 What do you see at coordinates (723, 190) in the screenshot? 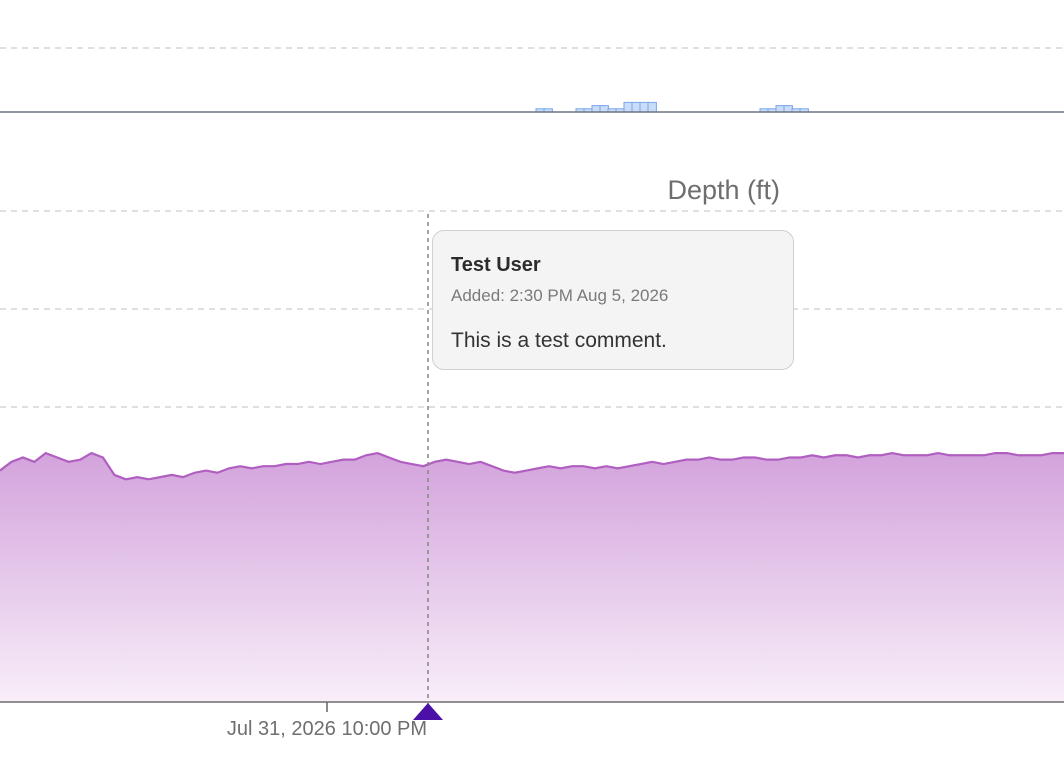
I see `chart-title: Depth (ft)` at bounding box center [723, 190].